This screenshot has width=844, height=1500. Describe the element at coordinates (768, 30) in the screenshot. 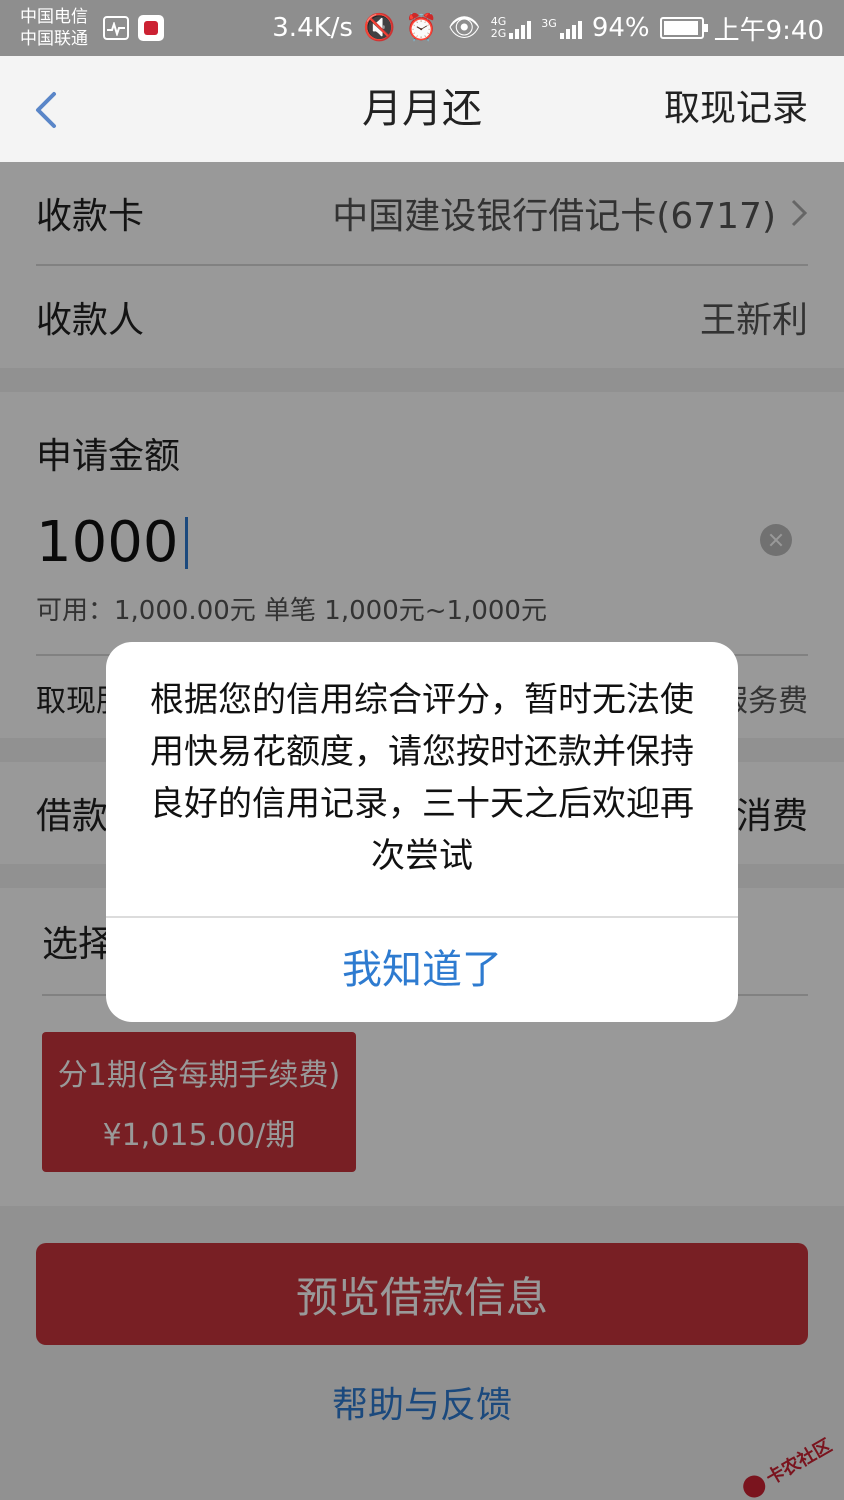

I see `clock: 上午9:40` at that location.